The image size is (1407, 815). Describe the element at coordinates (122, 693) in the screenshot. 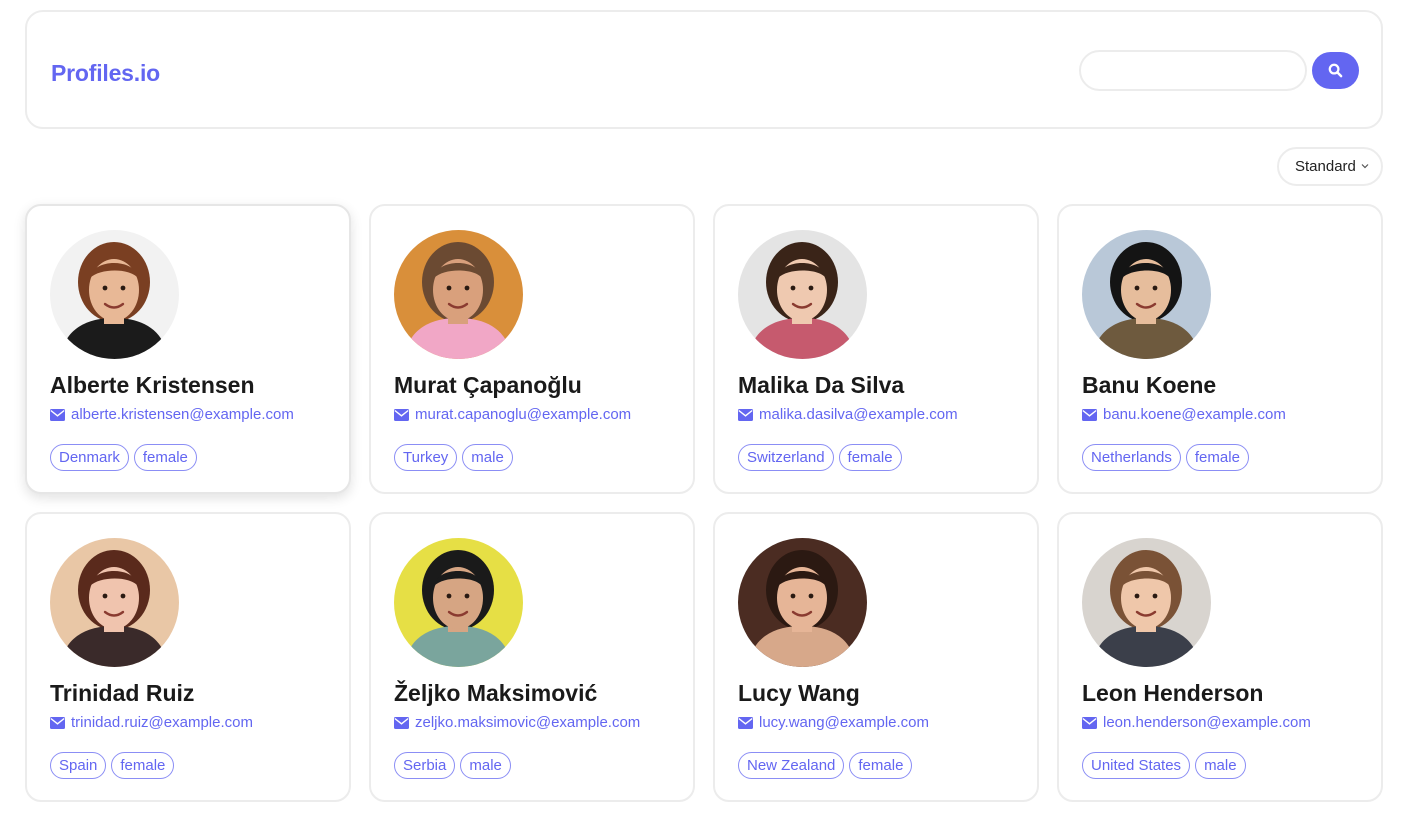

I see `profile-name: Trinidad Ruiz` at that location.